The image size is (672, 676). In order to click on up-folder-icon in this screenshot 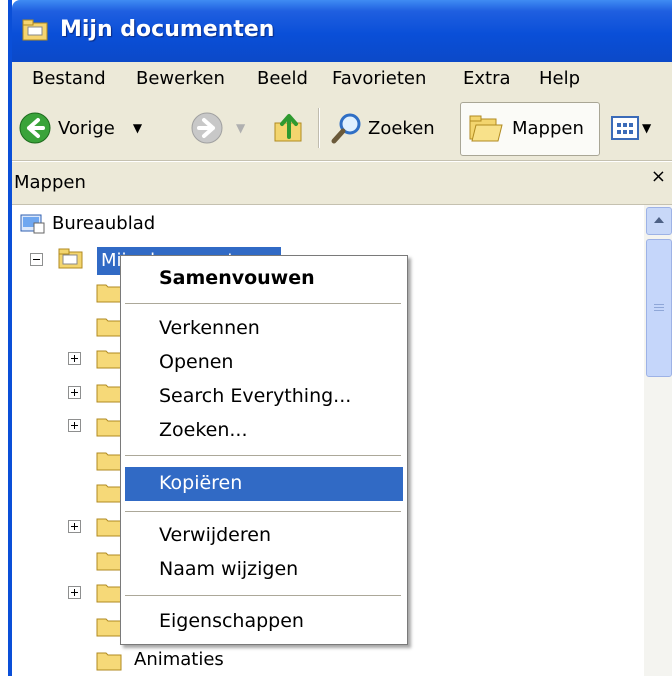, I will do `click(288, 128)`.